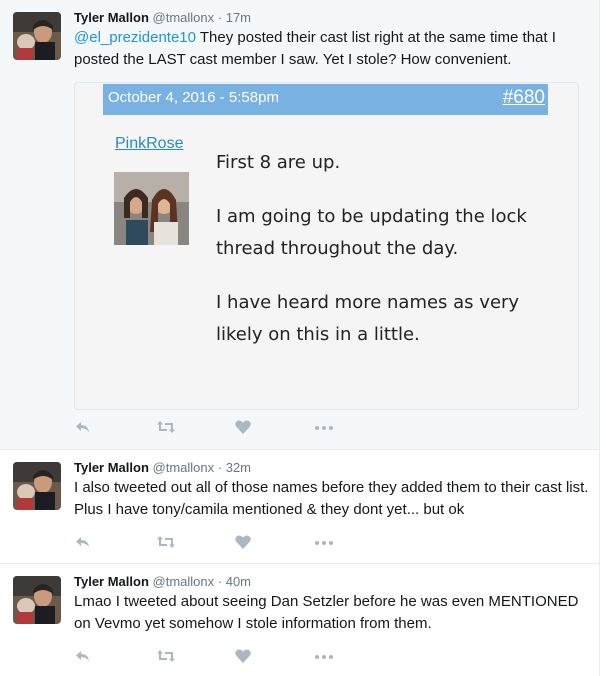 Image resolution: width=606 pixels, height=676 pixels. I want to click on timestamp: 17m, so click(238, 17).